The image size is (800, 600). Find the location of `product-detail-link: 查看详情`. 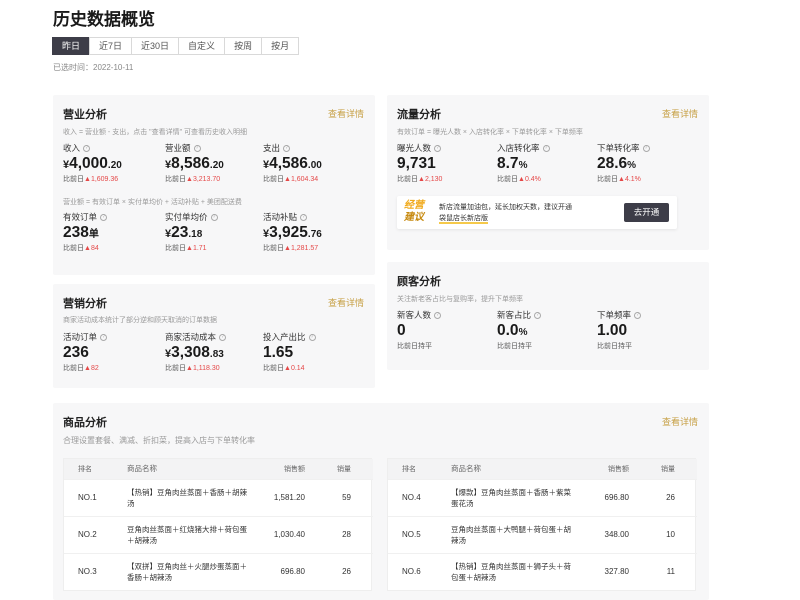

product-detail-link: 查看详情 is located at coordinates (680, 421).